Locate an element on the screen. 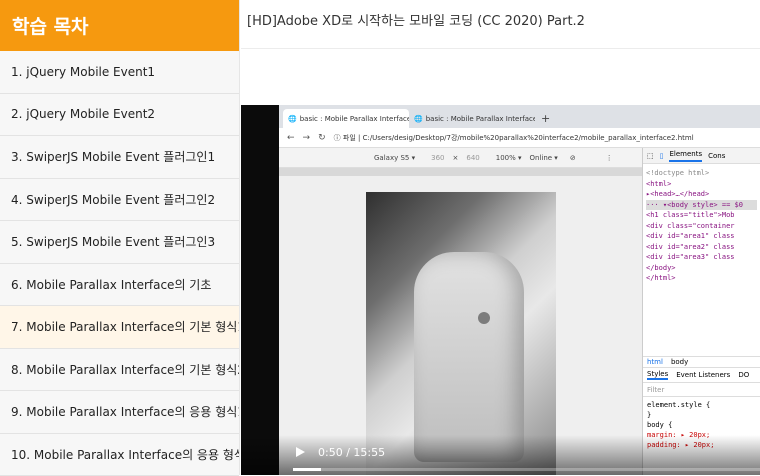  device-toggle-icon: ▯ is located at coordinates (662, 156).